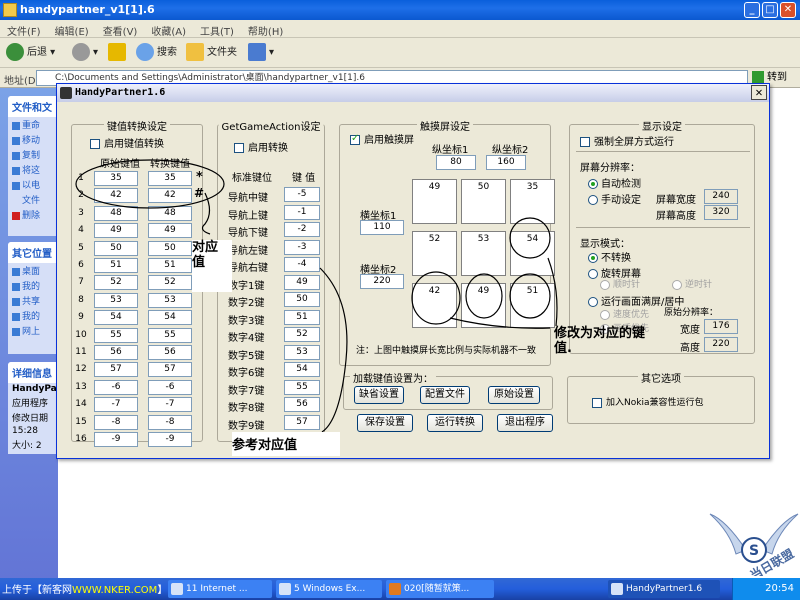 The height and width of the screenshot is (600, 800). What do you see at coordinates (116, 300) in the screenshot?
I see `keymap-original-input: 53` at bounding box center [116, 300].